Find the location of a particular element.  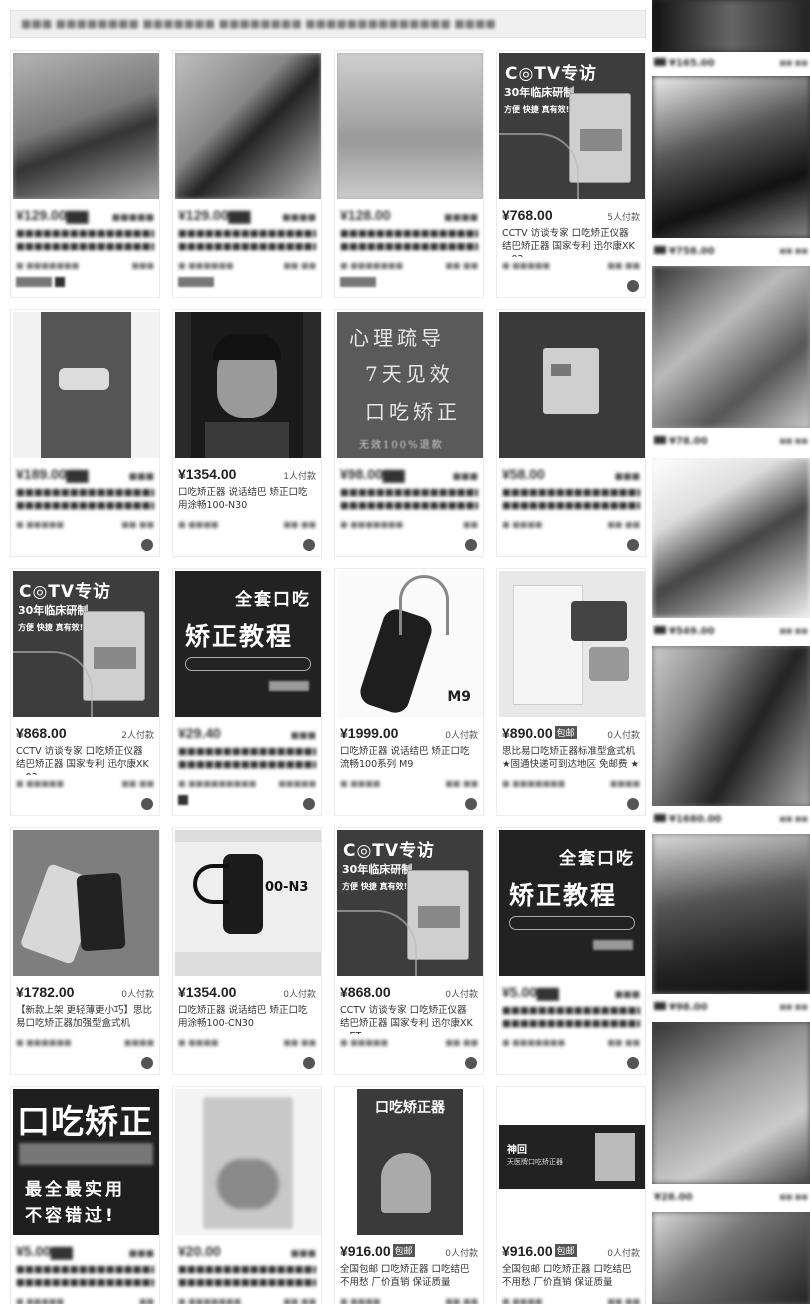

product-price: ¥1999.00 is located at coordinates (369, 733).